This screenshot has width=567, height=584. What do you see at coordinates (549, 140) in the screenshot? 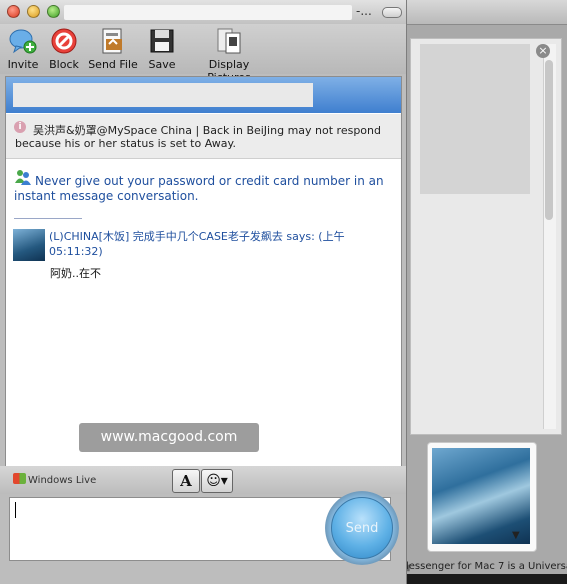
I see `background-scroll-thumb` at bounding box center [549, 140].